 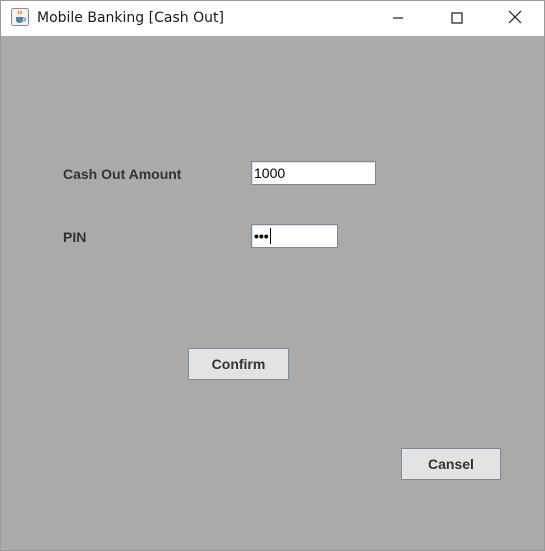 I want to click on confirm-button: Confirm, so click(x=238, y=364).